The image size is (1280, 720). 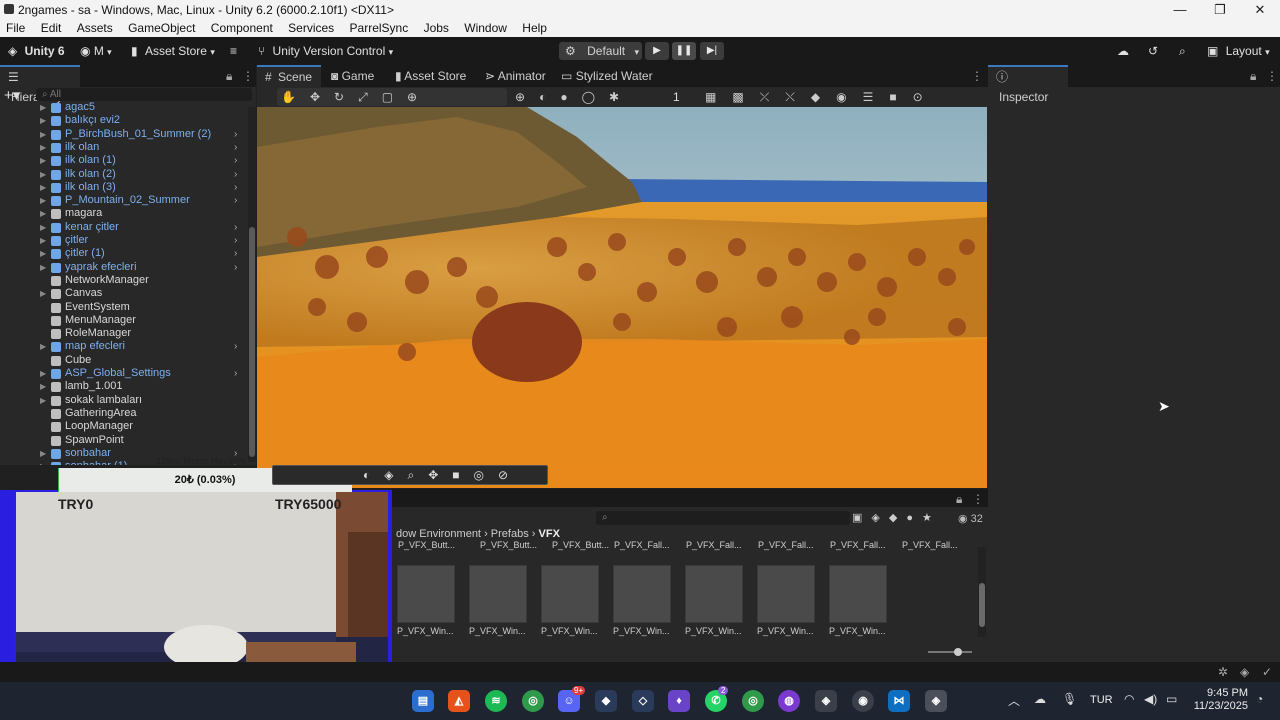 I want to click on asset-store-dropdown: ▮ Asset Store ▾, so click(x=173, y=51).